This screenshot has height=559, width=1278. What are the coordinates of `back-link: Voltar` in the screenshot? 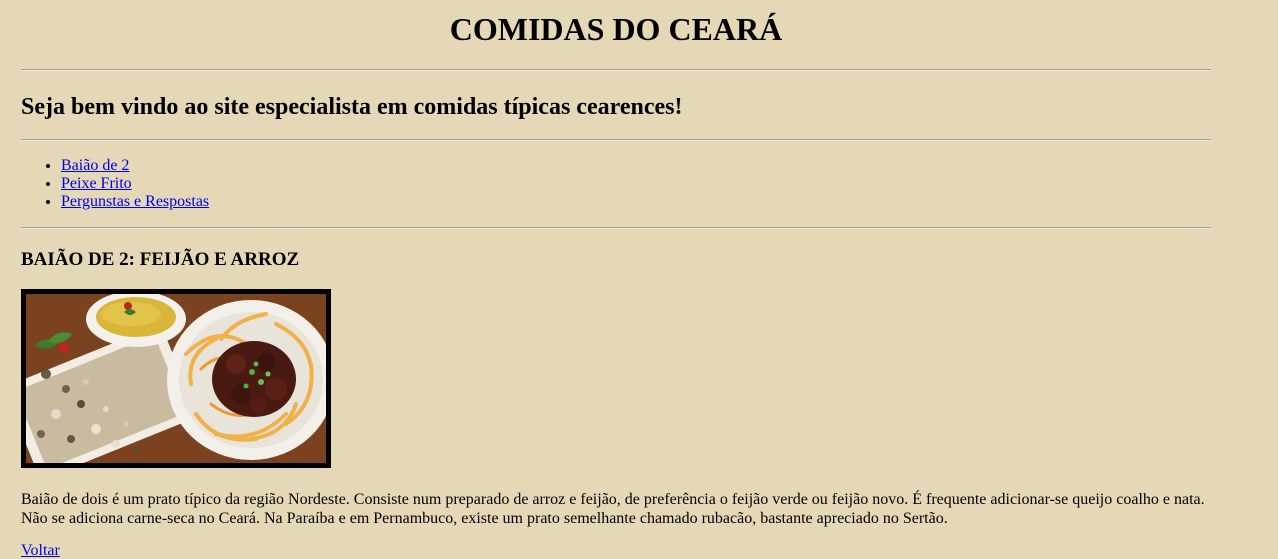 It's located at (40, 550).